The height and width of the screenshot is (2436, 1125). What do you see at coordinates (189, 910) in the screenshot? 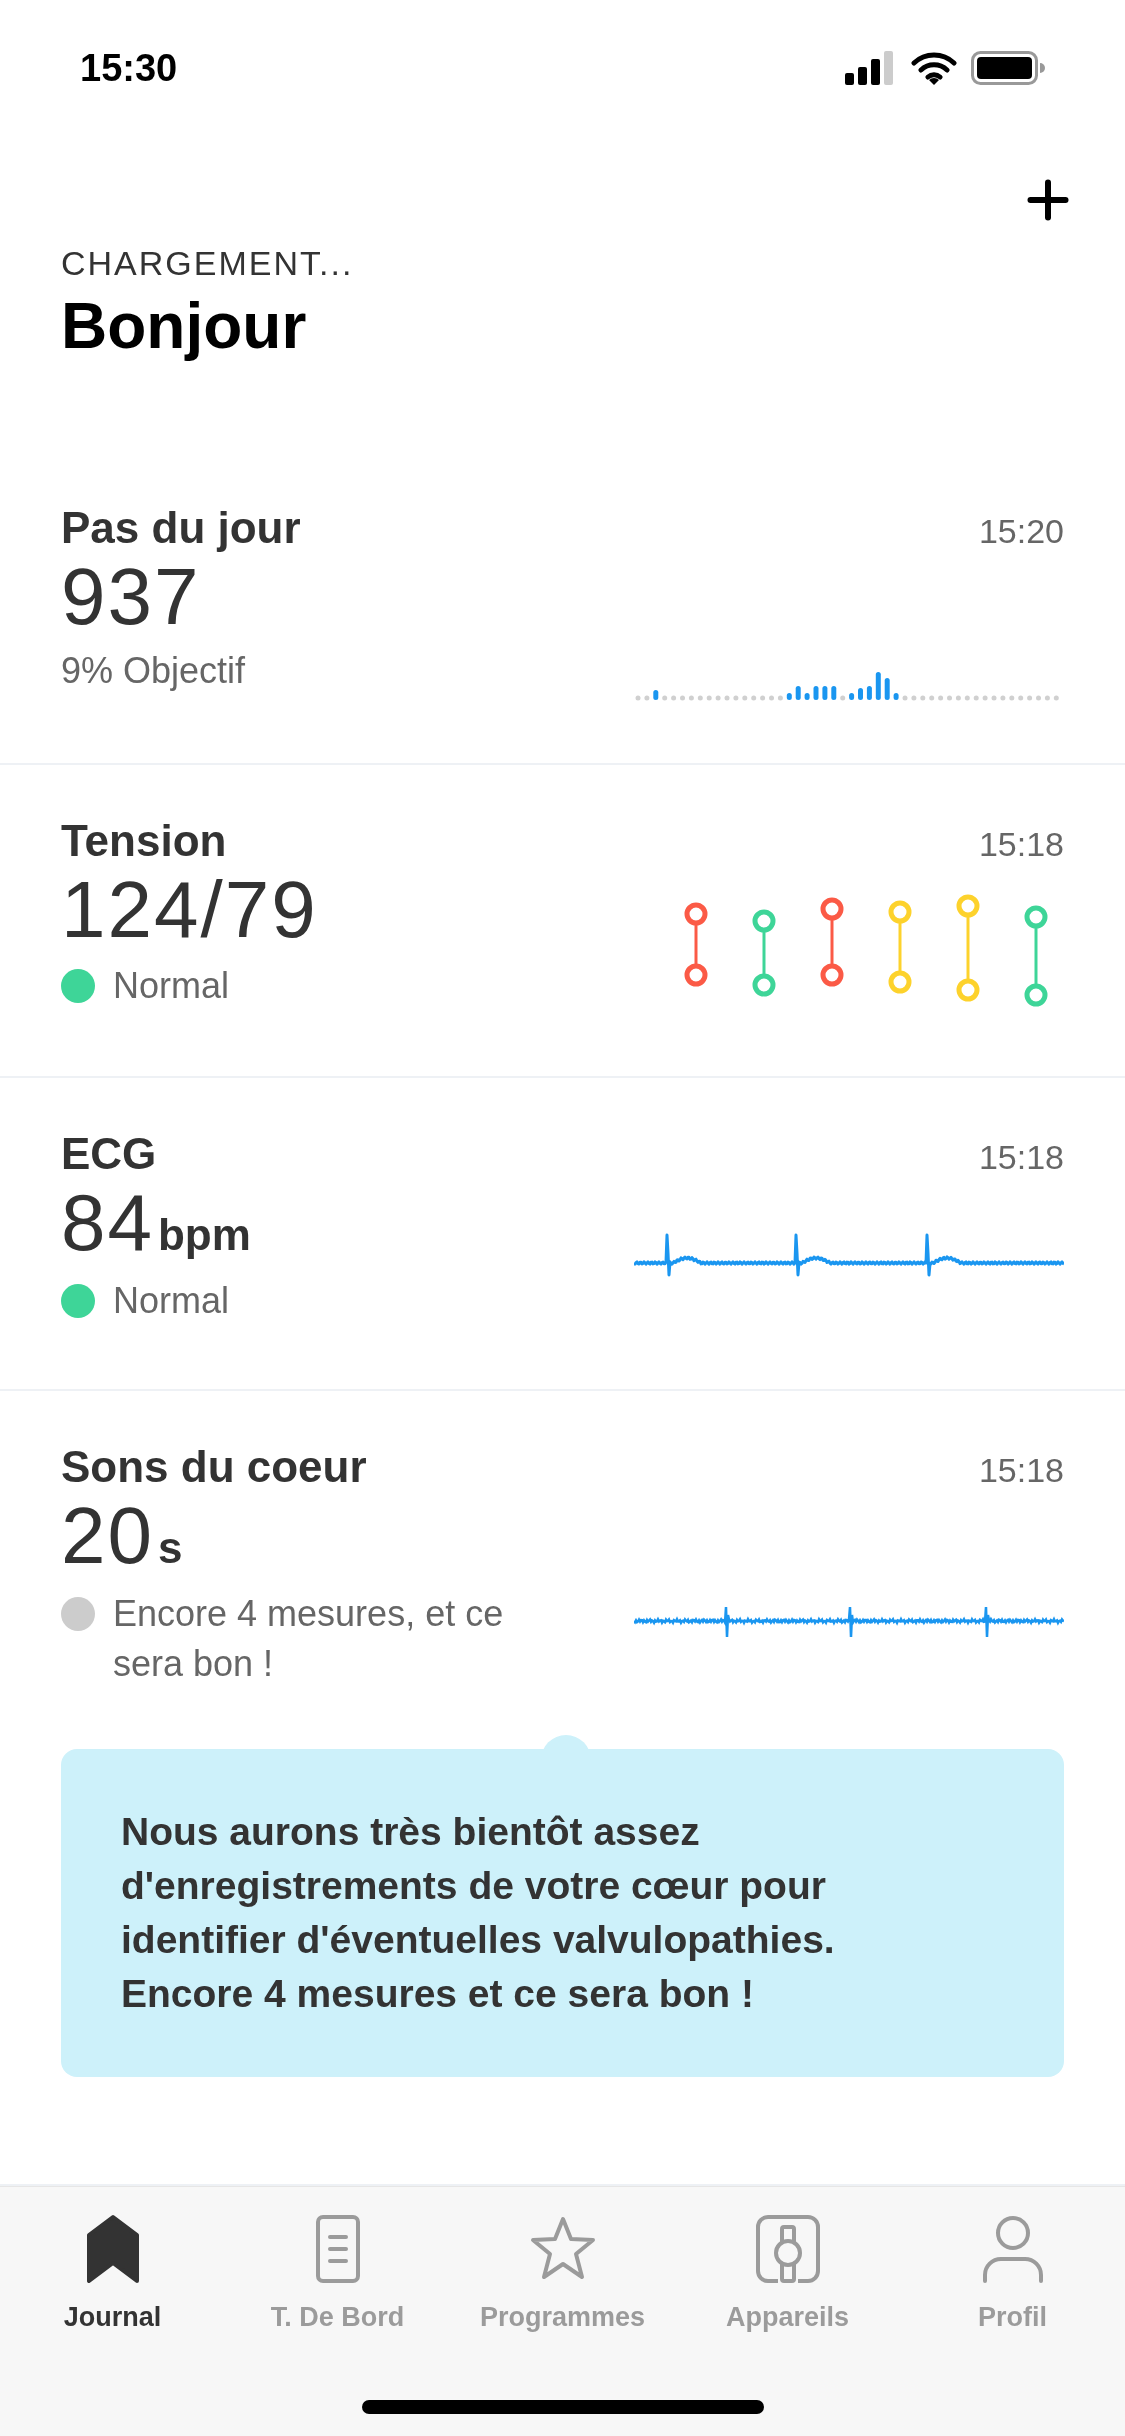
I see `card-value: 124/79` at bounding box center [189, 910].